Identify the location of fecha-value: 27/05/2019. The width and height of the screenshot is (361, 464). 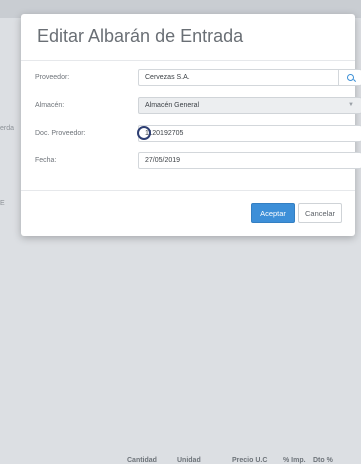
(163, 160).